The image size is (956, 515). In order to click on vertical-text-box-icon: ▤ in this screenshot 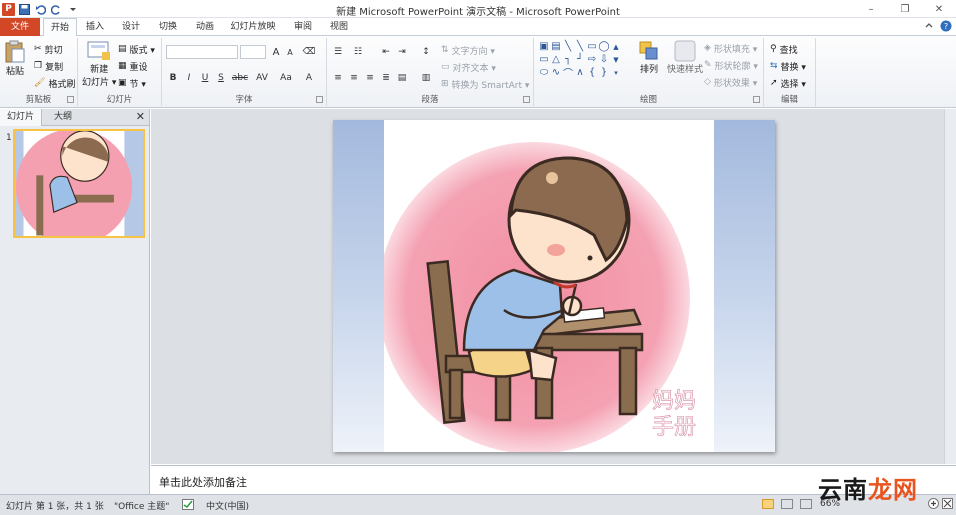, I will do `click(556, 46)`.